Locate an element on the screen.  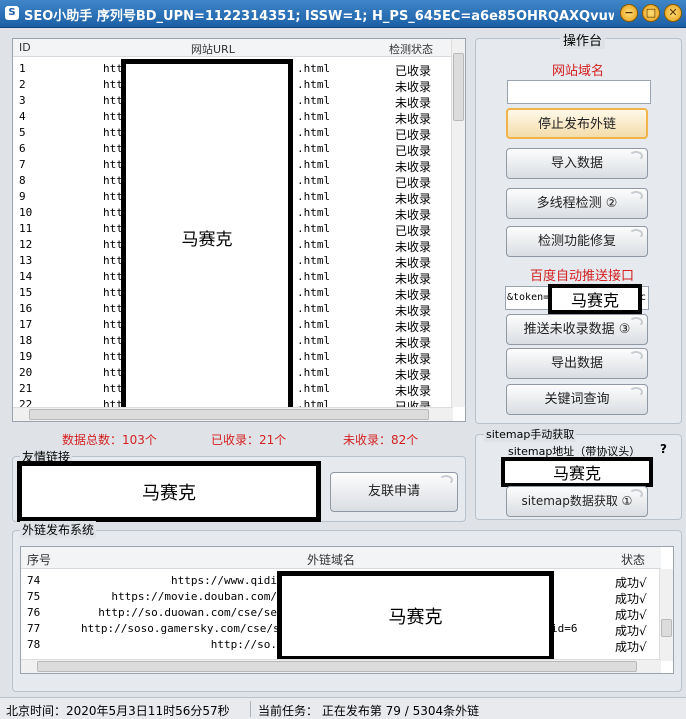
row-id: 18 is located at coordinates (26, 340).